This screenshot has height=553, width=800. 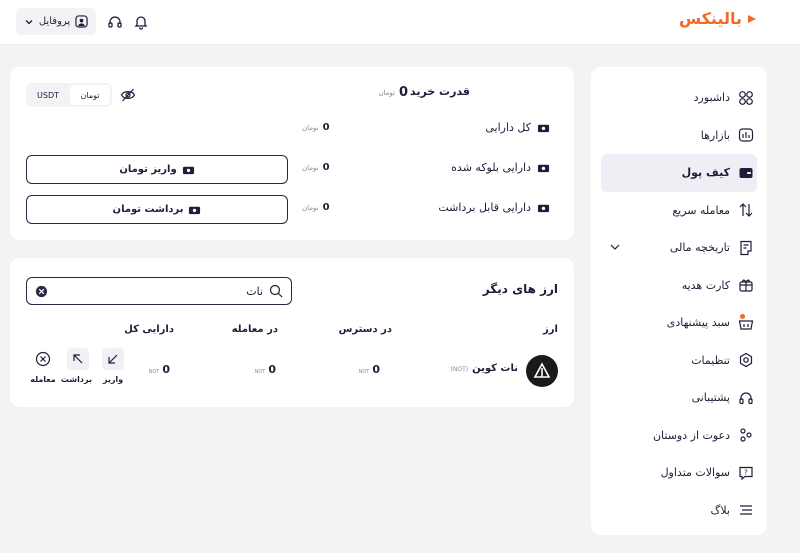 I want to click on sidebar-item-blog: بلاگ, so click(x=679, y=511).